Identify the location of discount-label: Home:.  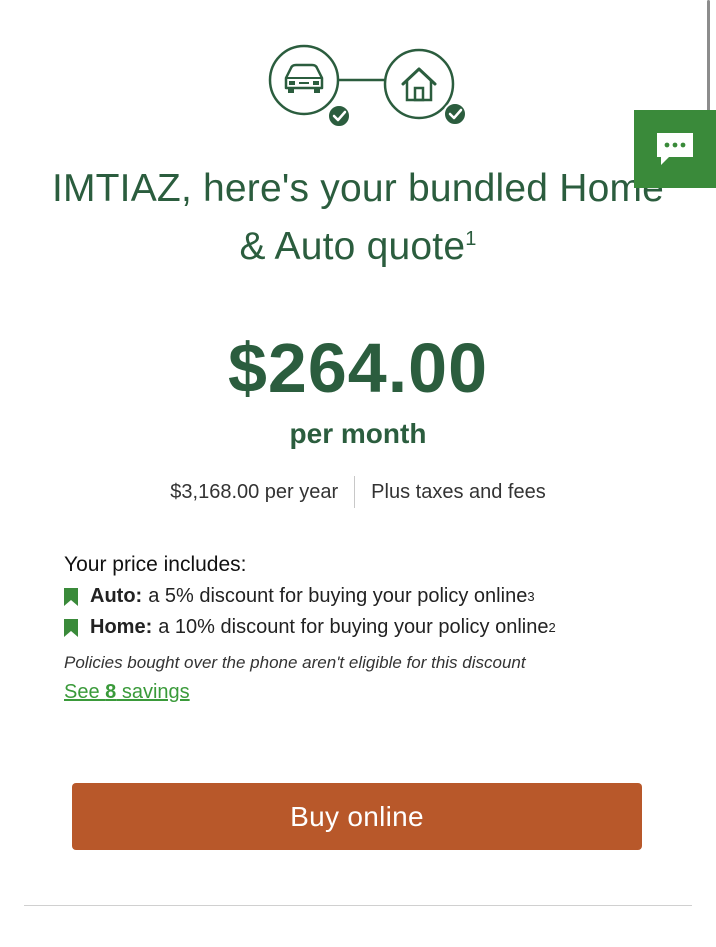
(121, 627).